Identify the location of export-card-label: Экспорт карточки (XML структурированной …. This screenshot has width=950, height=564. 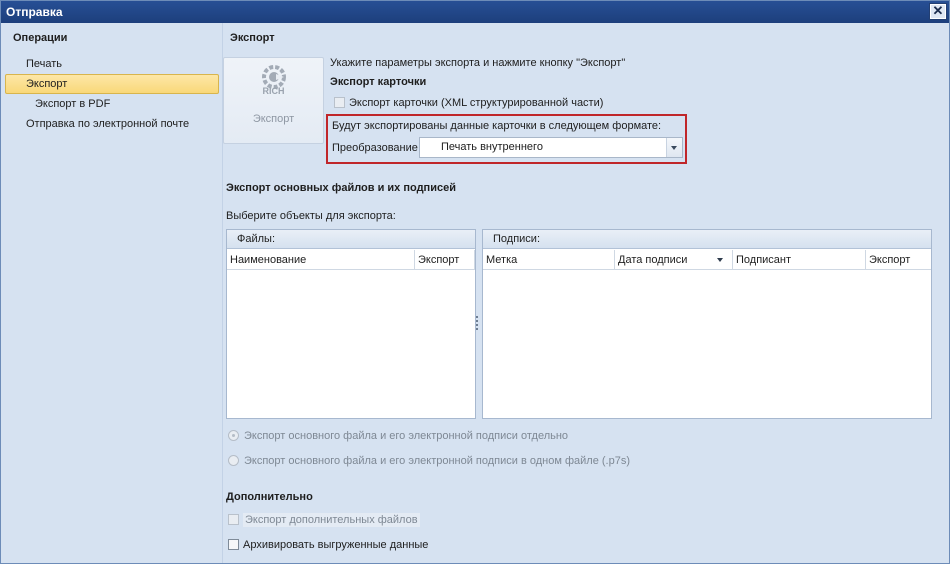
(476, 103).